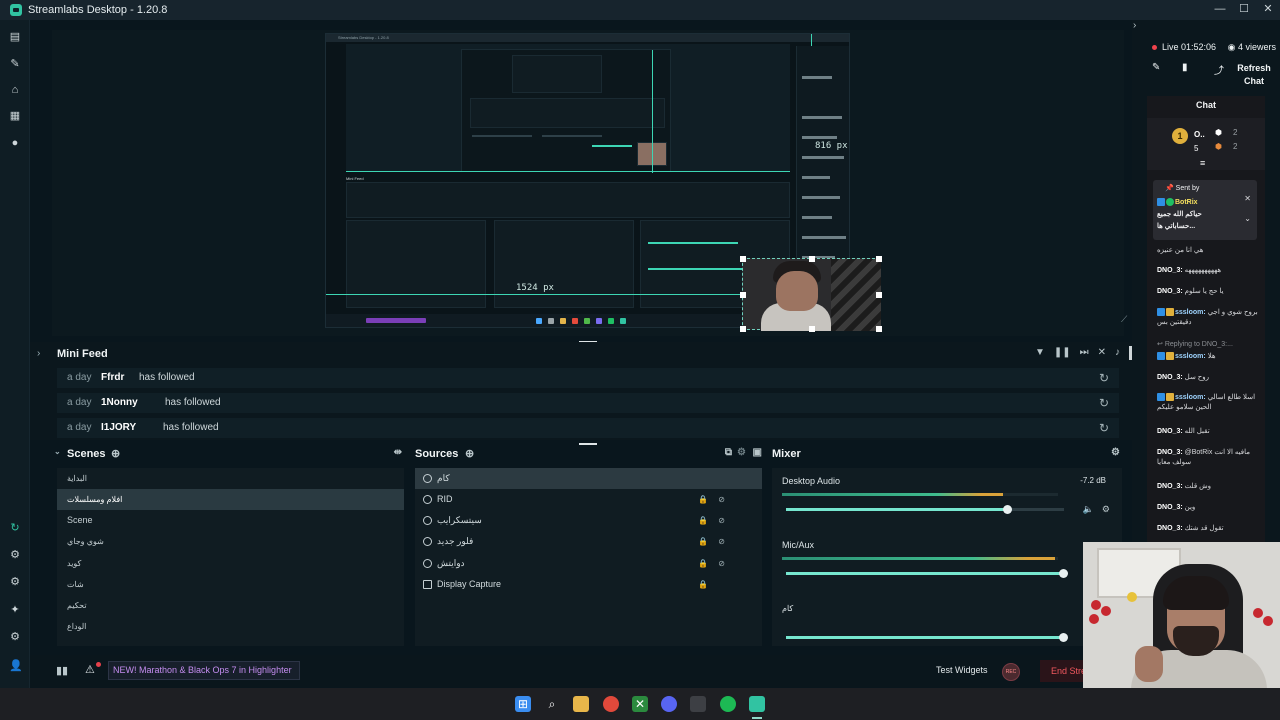  I want to click on scene-item: شات, so click(230, 584).